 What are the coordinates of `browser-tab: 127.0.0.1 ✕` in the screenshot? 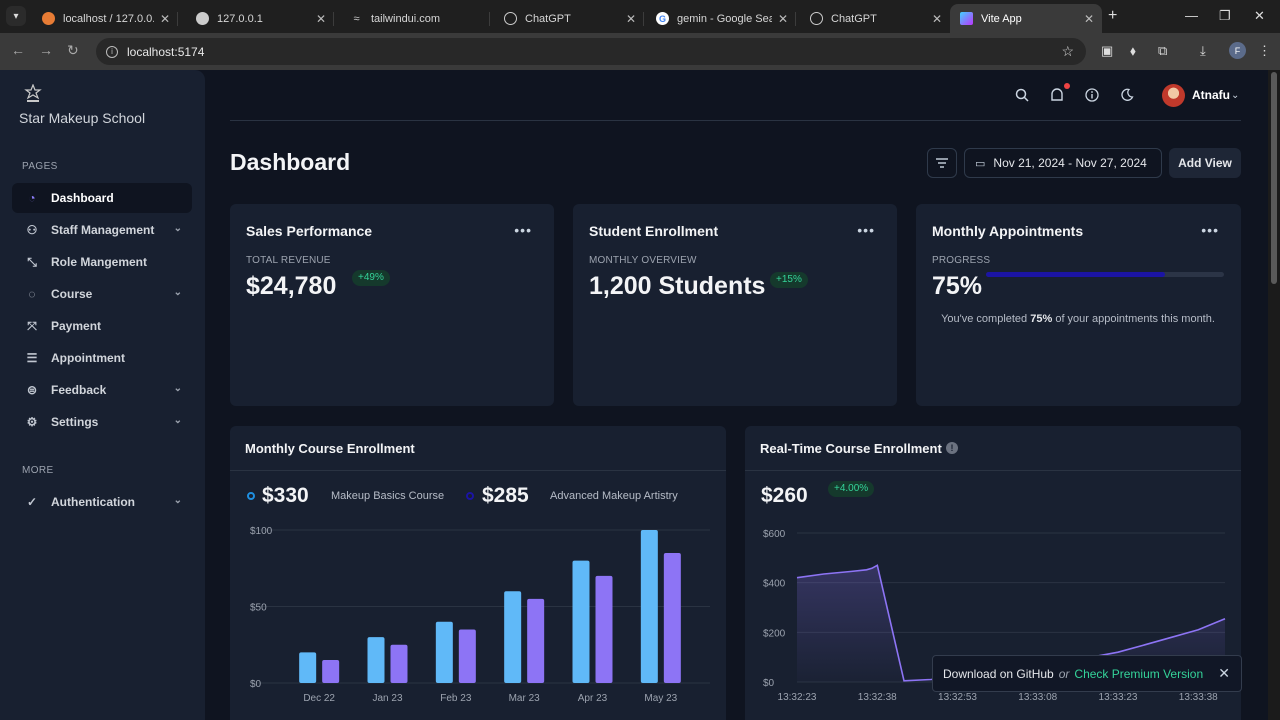 It's located at (260, 18).